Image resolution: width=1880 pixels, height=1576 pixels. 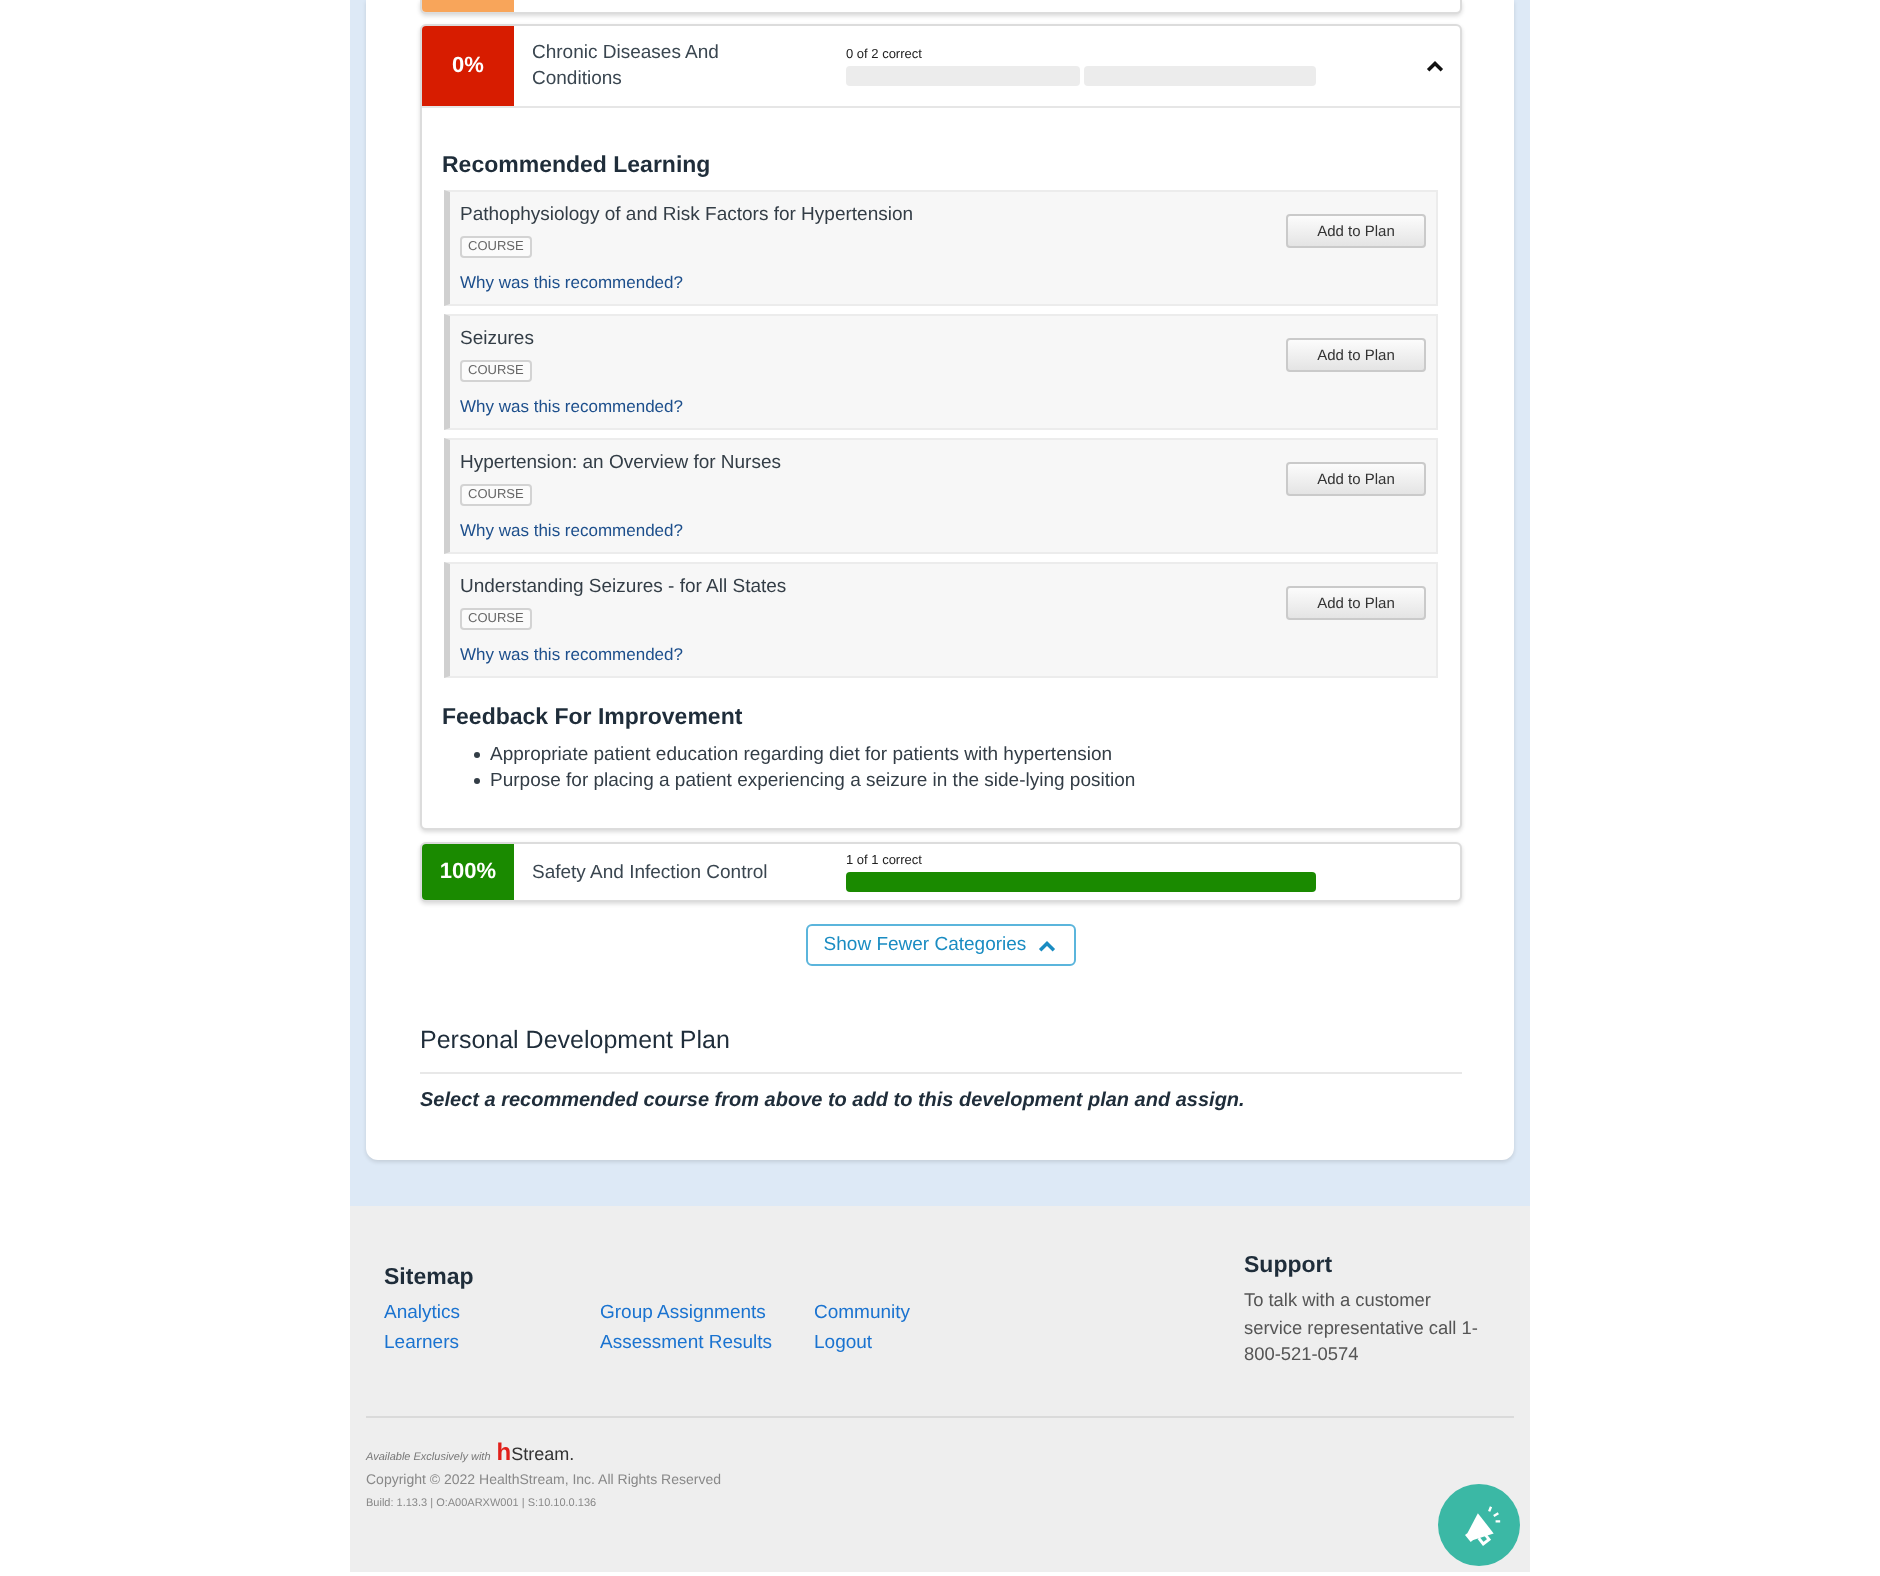 What do you see at coordinates (686, 1343) in the screenshot?
I see `sitemap-link: Assessment Results` at bounding box center [686, 1343].